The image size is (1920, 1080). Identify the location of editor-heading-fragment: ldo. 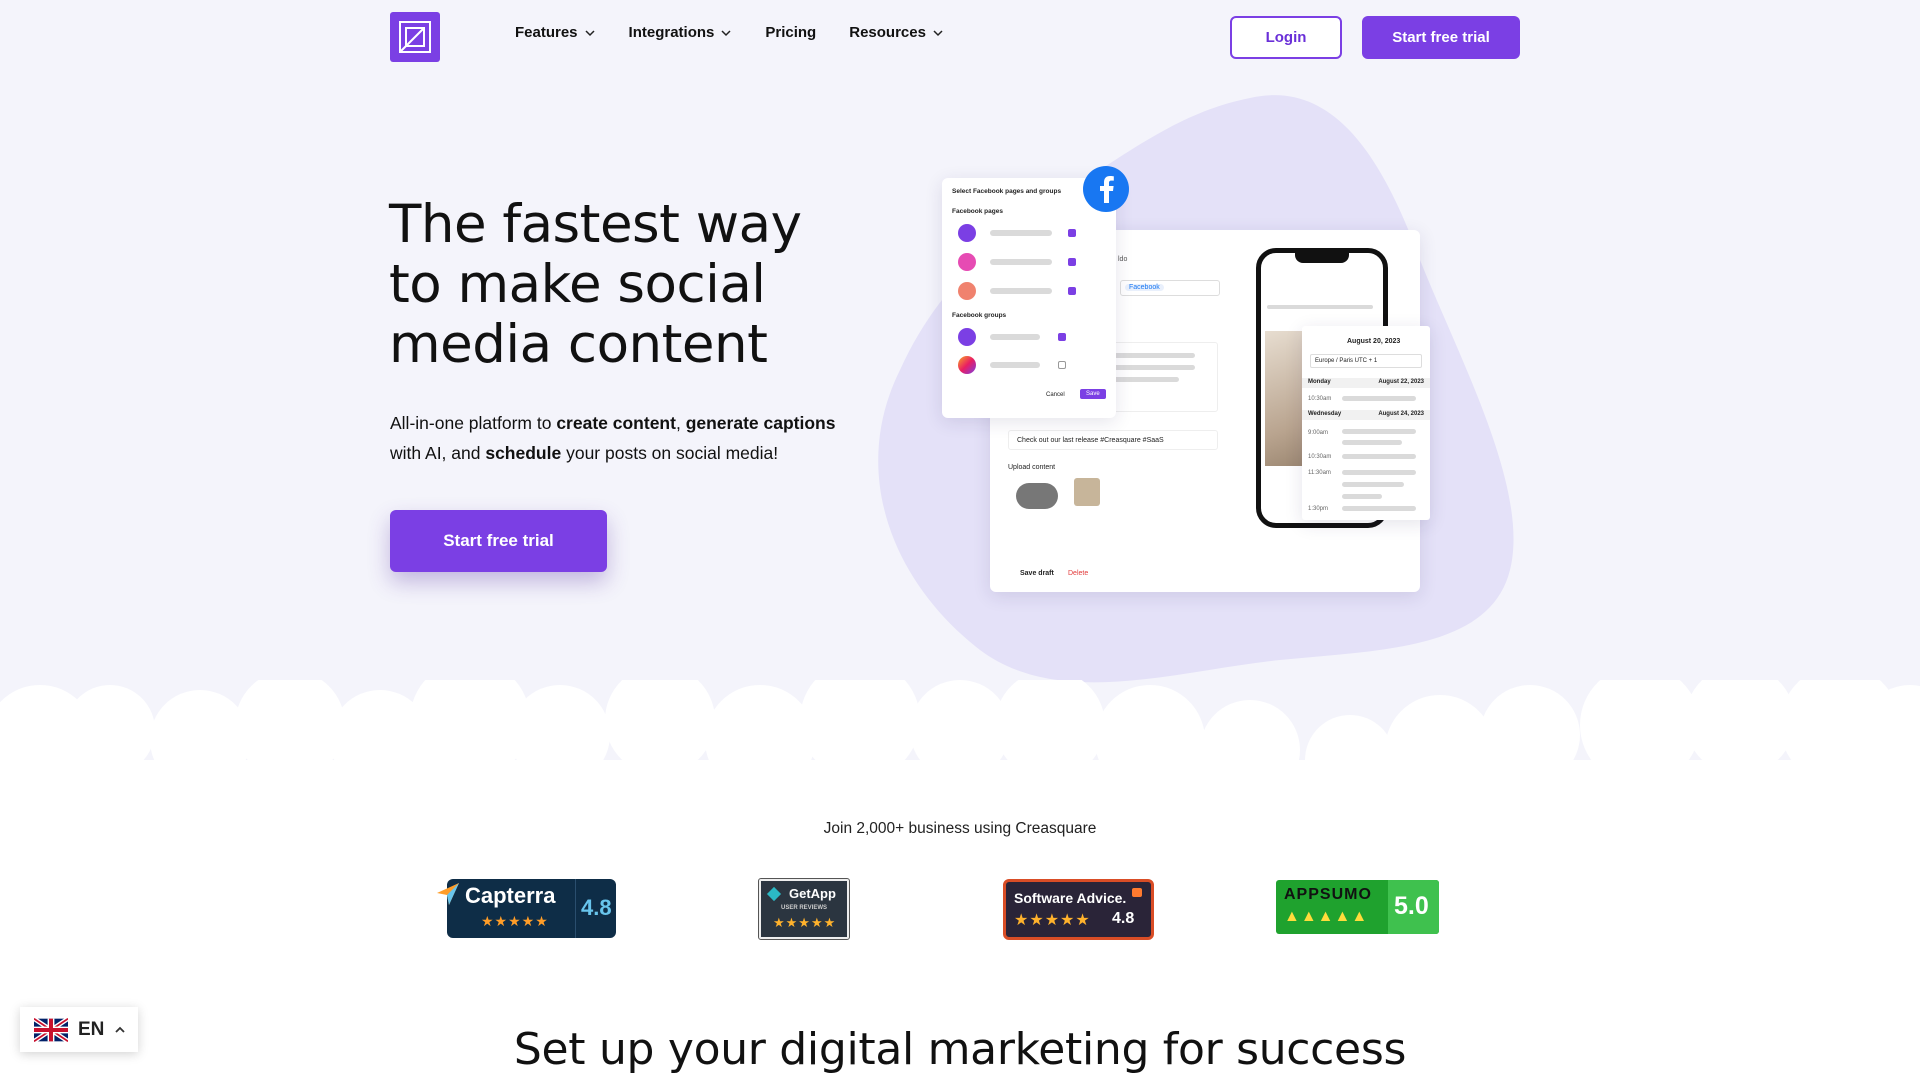
(1123, 259).